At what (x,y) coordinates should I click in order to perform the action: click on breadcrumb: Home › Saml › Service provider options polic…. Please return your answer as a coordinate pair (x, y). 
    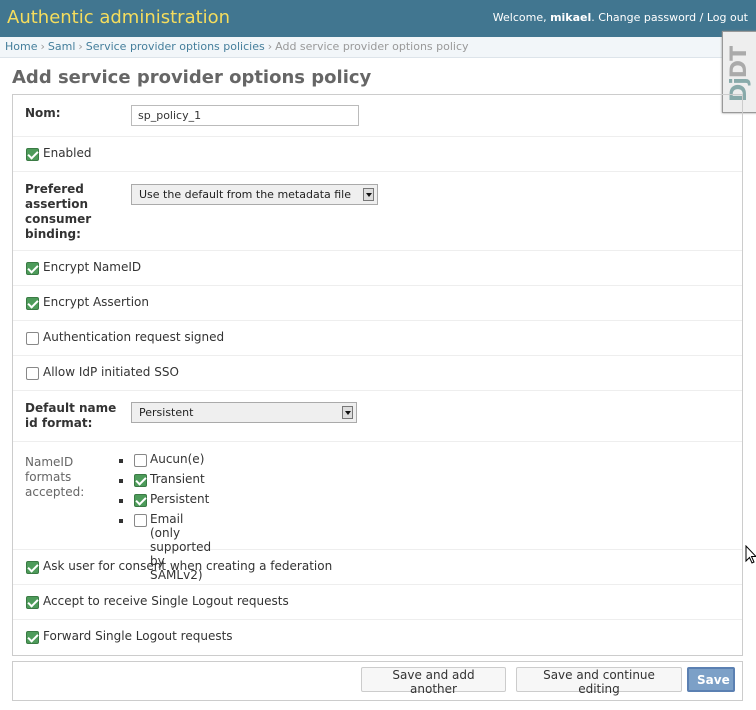
    Looking at the image, I should click on (378, 47).